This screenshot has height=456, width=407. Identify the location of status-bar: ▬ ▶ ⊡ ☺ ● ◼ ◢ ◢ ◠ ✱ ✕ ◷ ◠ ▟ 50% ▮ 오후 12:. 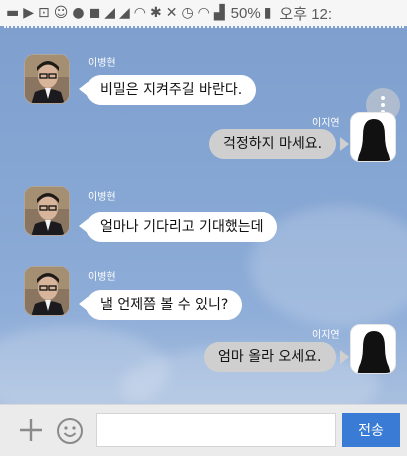
(203, 13).